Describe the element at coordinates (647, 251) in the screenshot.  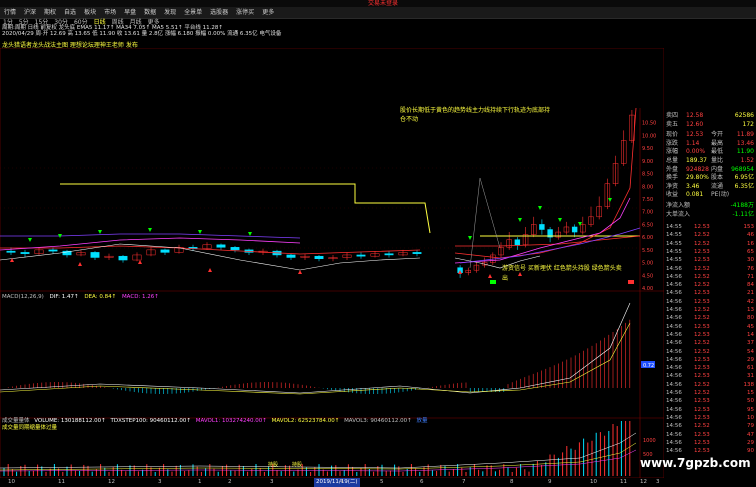
I see `price-axis-label: 5.50` at that location.